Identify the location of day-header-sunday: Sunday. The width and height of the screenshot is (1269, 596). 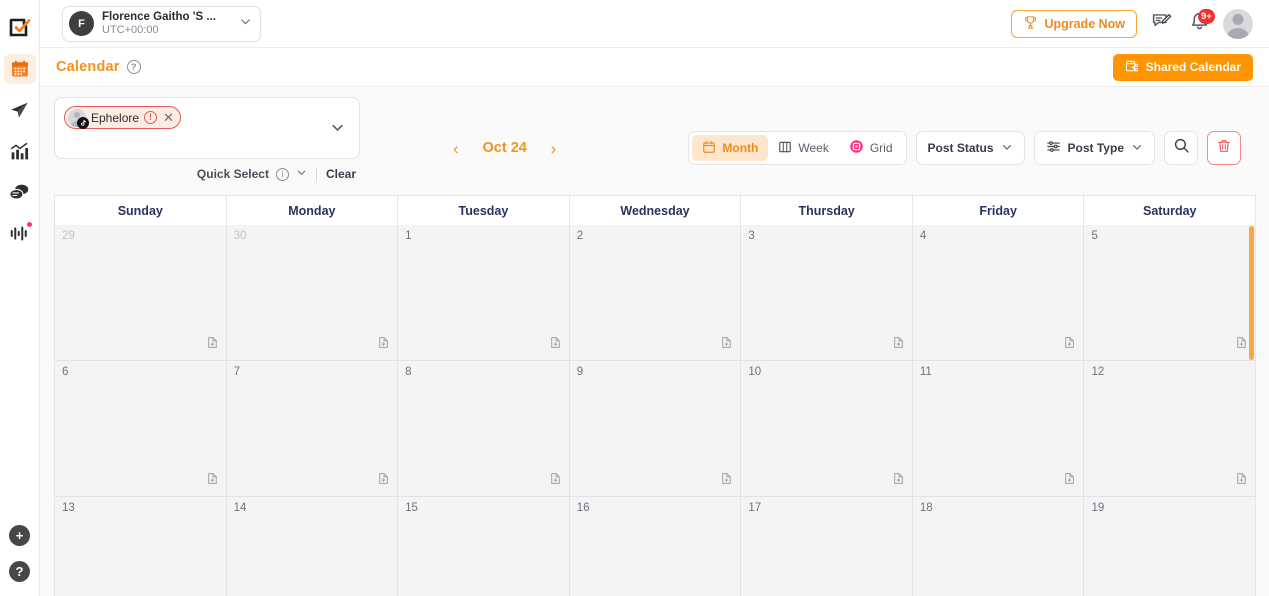
(141, 210).